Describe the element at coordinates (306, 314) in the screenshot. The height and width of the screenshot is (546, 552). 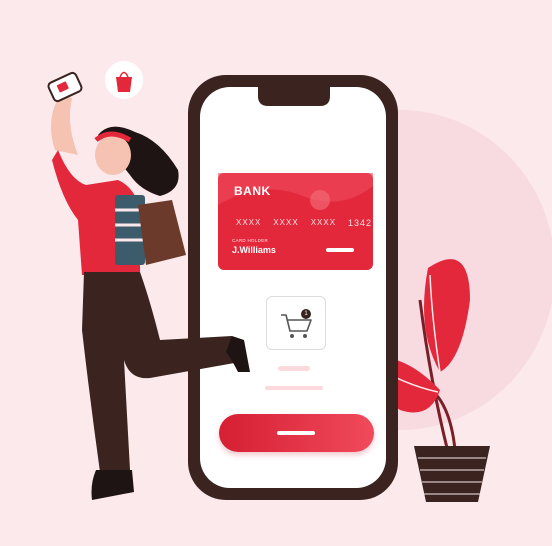
I see `cart-count-badge: 1` at that location.